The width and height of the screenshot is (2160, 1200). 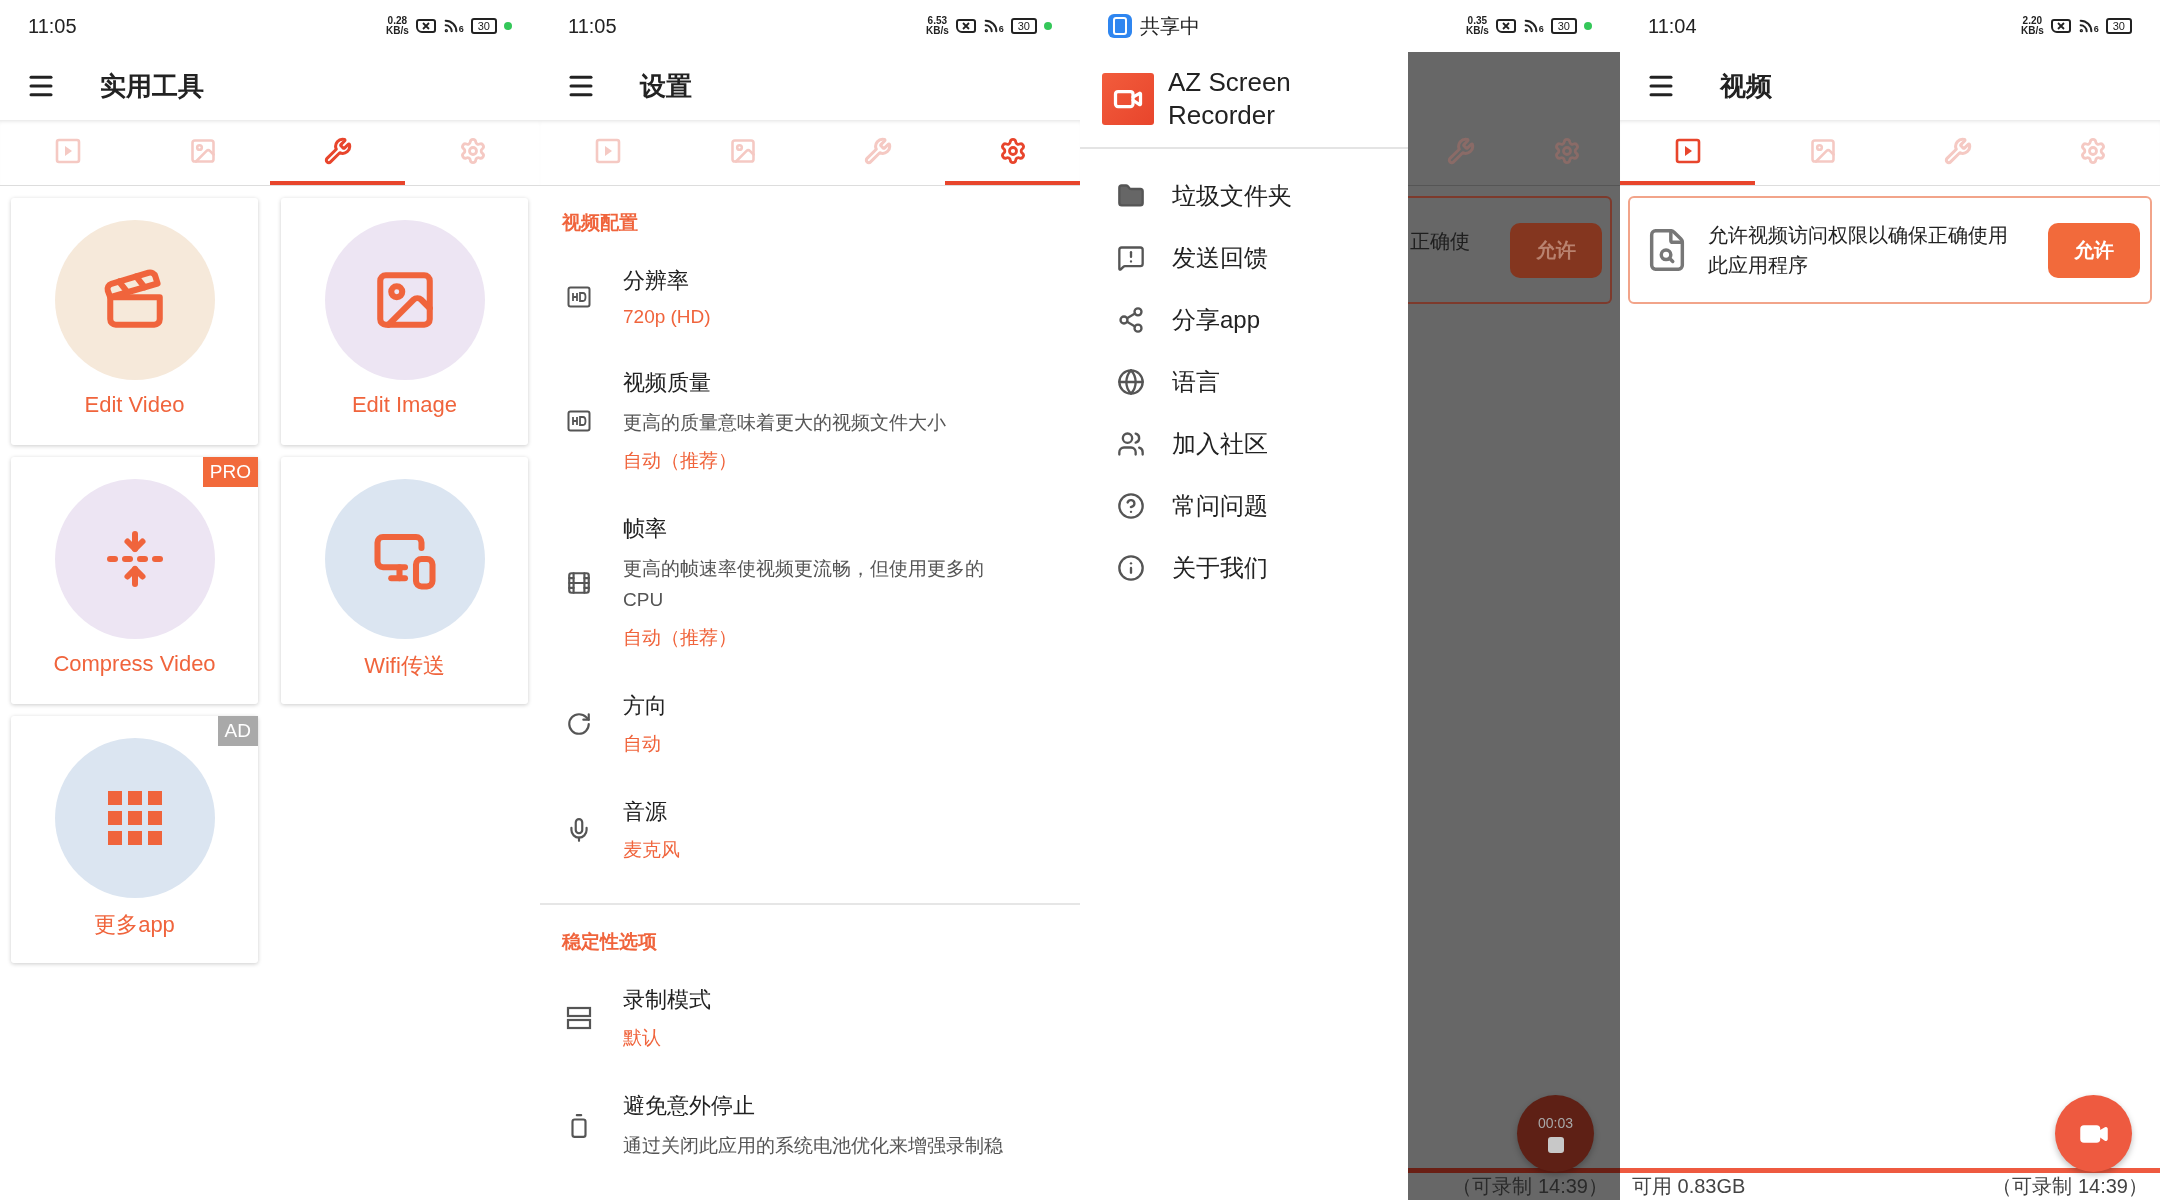 What do you see at coordinates (813, 1146) in the screenshot?
I see `setting-description: 通过关闭此应用的系统电池优化来增强录制稳` at bounding box center [813, 1146].